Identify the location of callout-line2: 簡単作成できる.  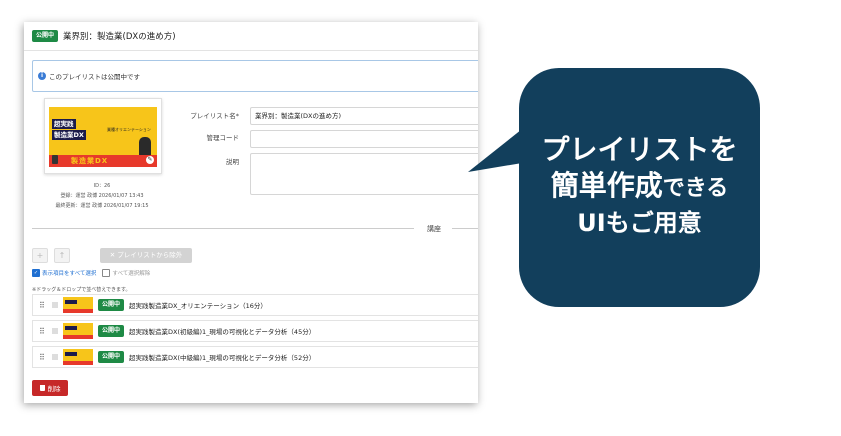
(639, 187).